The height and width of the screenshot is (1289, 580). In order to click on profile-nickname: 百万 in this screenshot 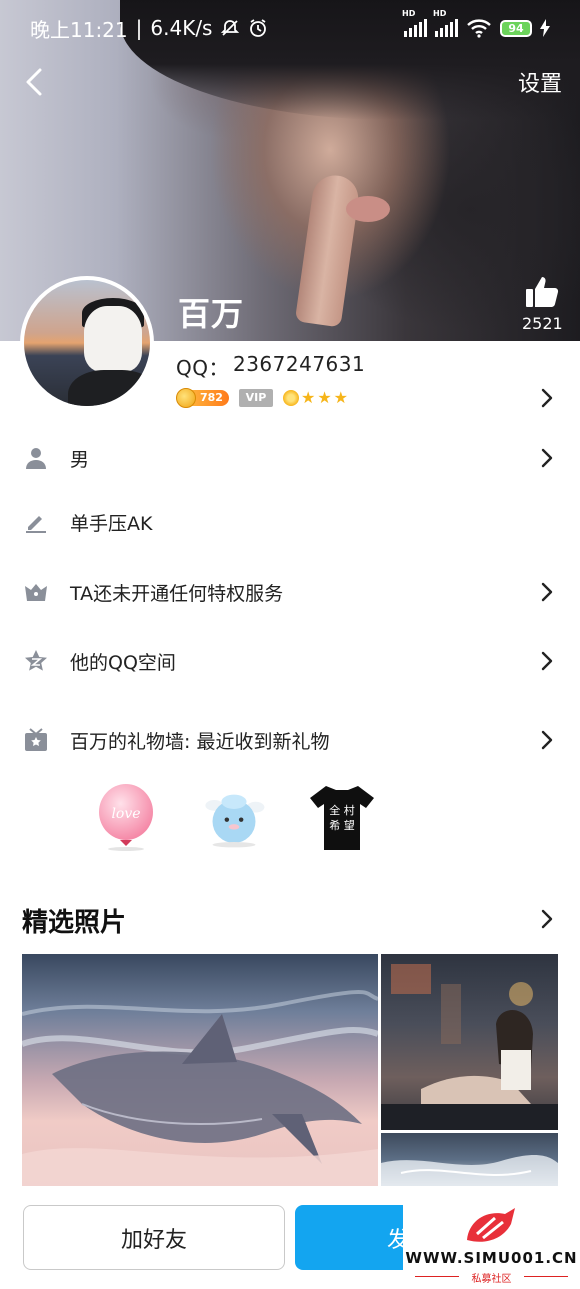, I will do `click(211, 314)`.